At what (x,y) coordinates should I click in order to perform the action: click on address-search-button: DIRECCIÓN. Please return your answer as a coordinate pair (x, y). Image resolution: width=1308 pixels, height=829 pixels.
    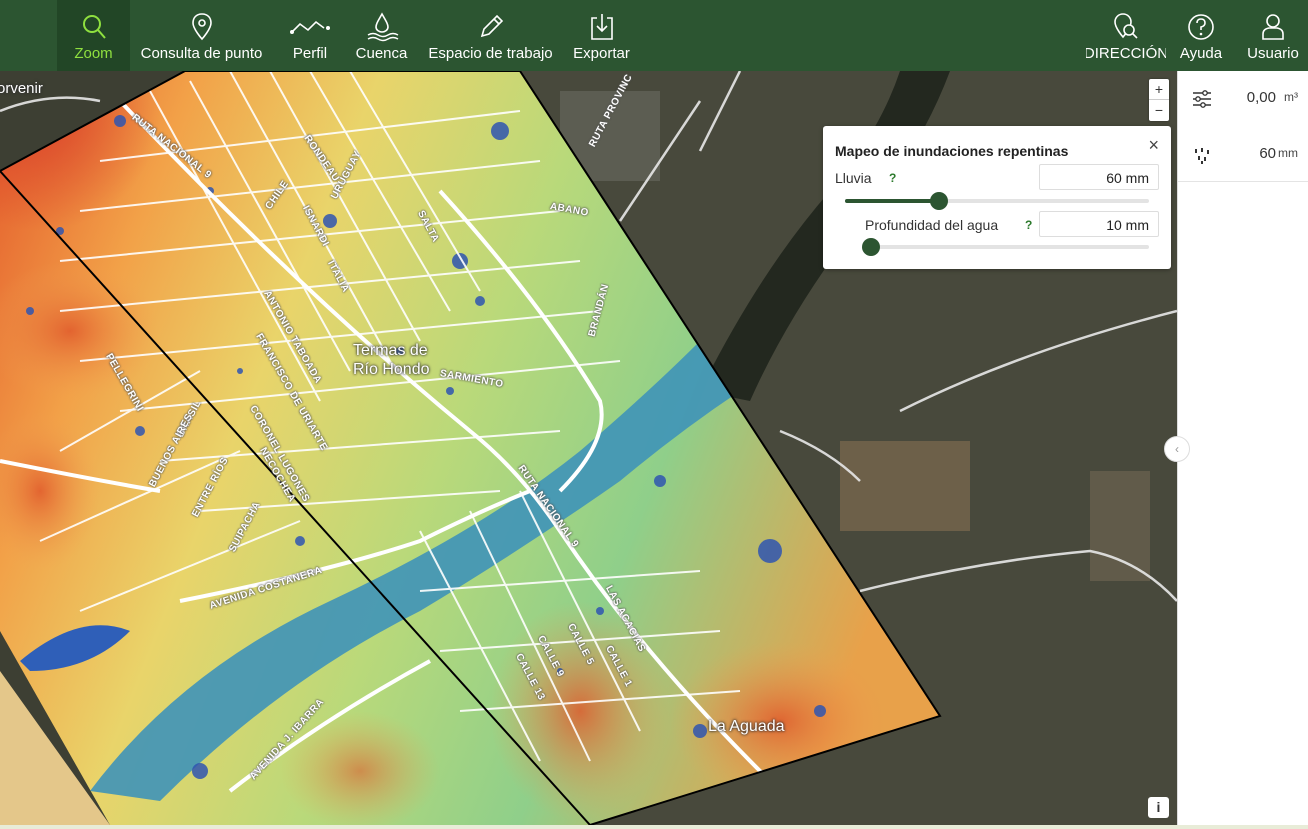
    Looking at the image, I should click on (1126, 35).